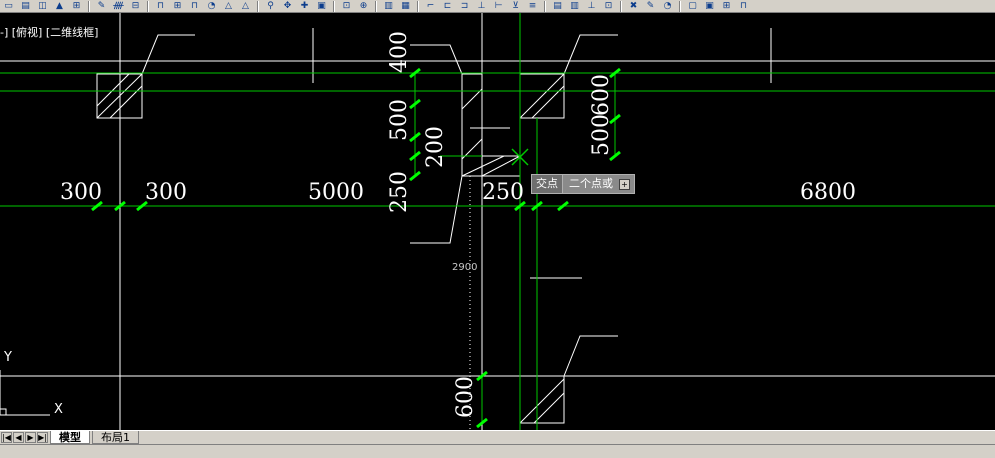 Image resolution: width=995 pixels, height=458 pixels. Describe the element at coordinates (115, 437) in the screenshot. I see `tab-layout1: 布局1` at that location.